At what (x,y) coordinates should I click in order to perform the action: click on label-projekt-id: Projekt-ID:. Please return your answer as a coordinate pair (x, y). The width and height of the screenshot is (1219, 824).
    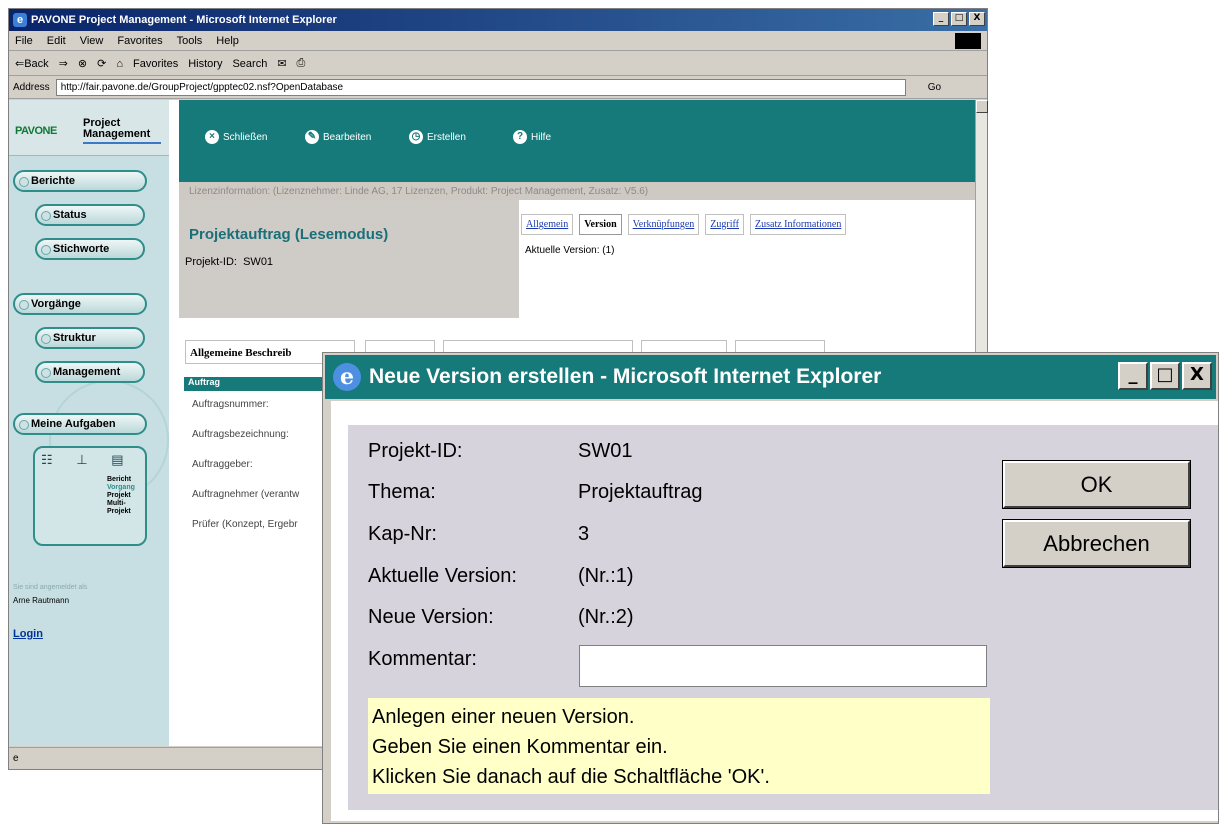
    Looking at the image, I should click on (415, 451).